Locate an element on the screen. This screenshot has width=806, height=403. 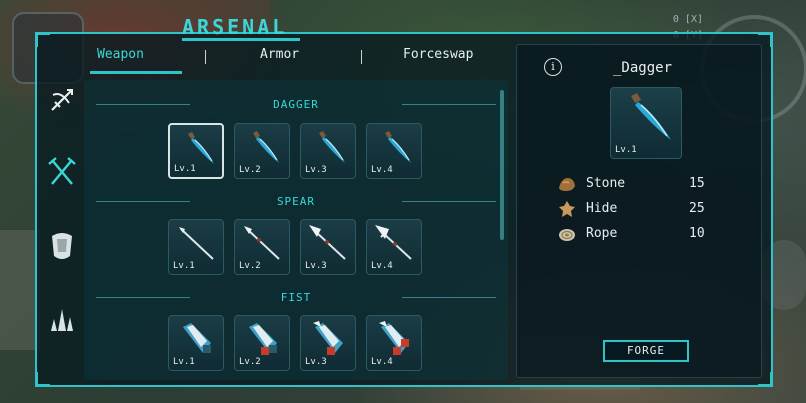
material-name: Hide is located at coordinates (602, 208).